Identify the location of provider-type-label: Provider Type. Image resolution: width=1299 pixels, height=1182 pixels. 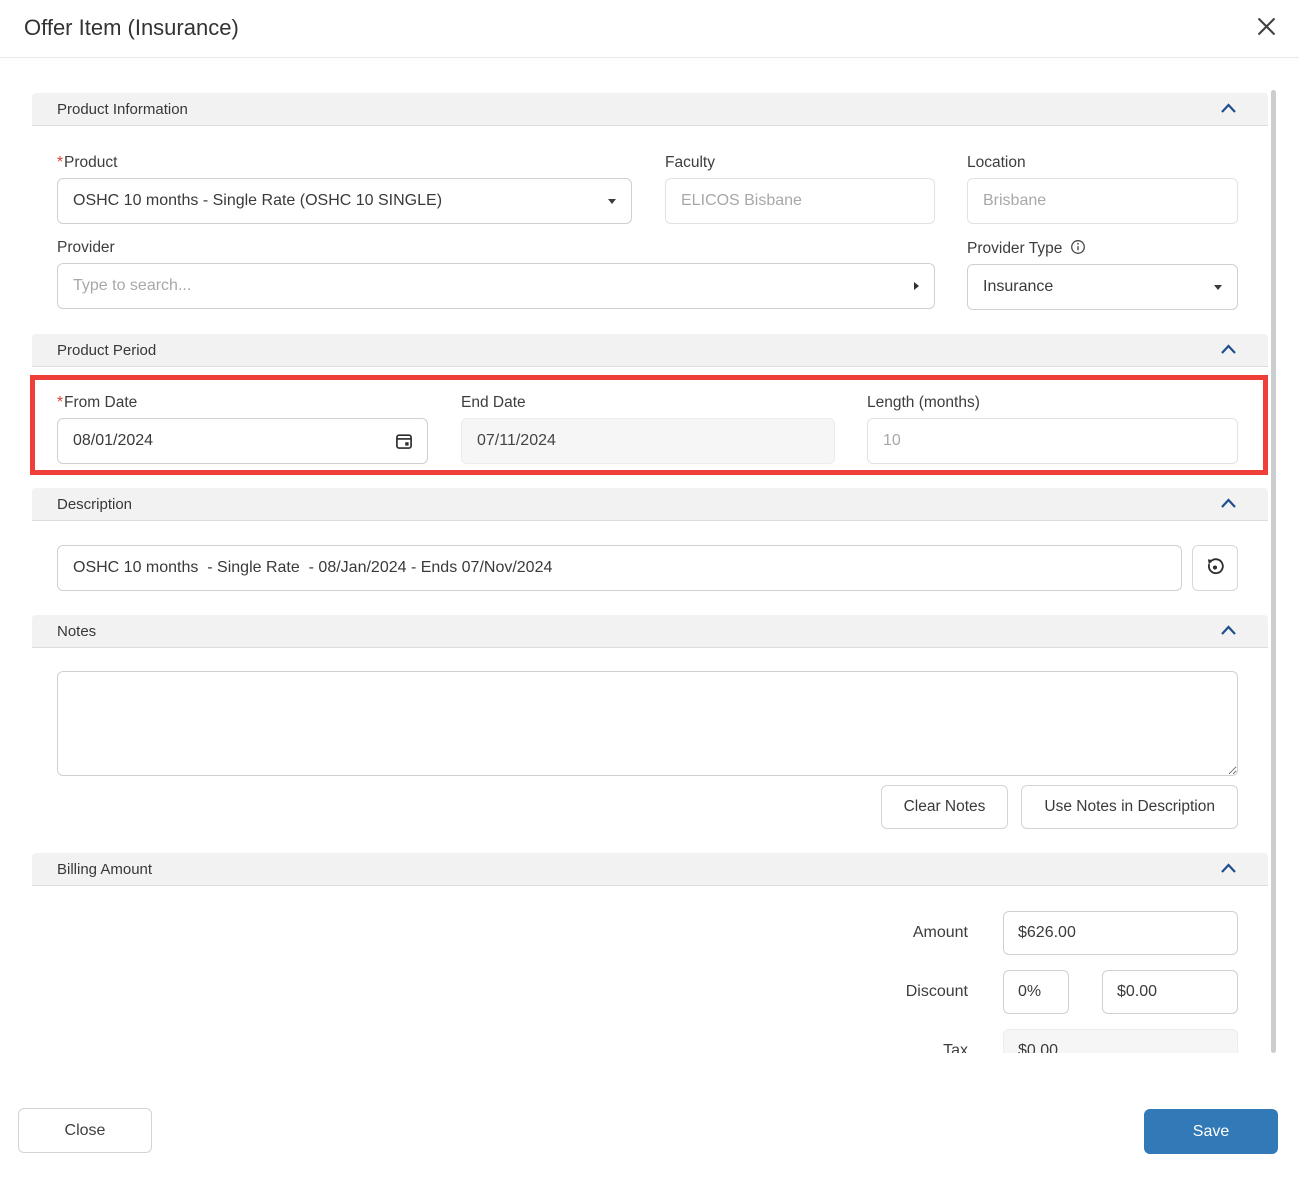
(1015, 248).